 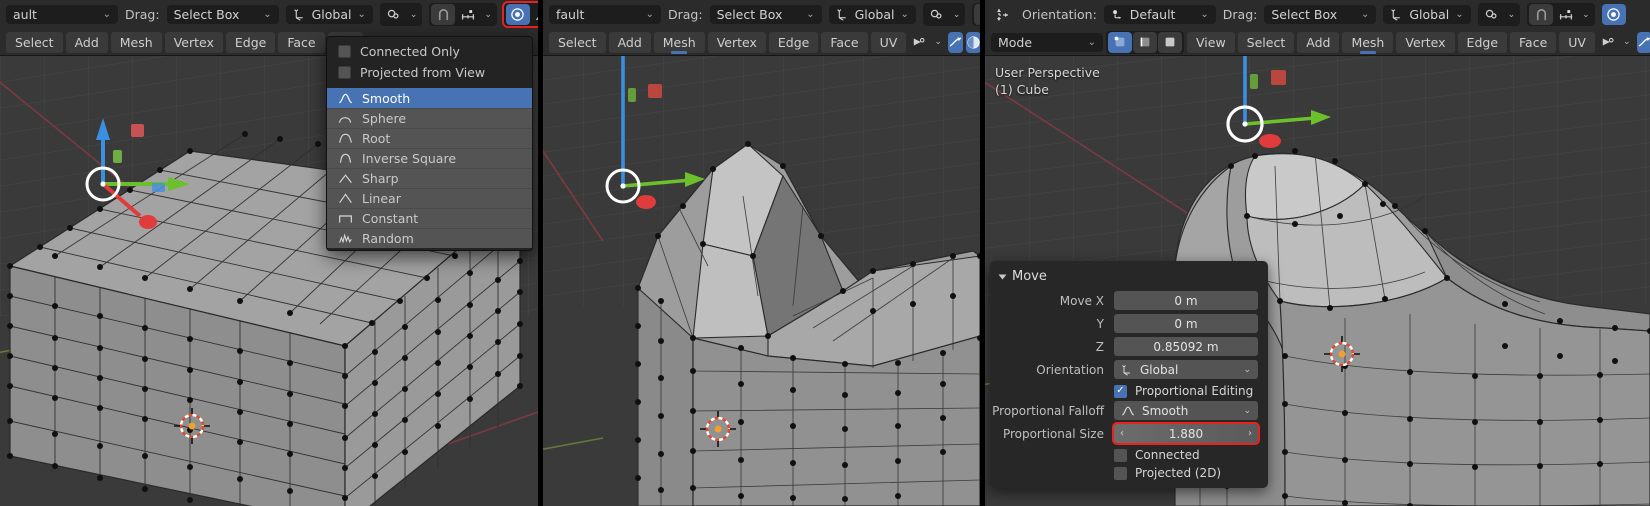 I want to click on right-snap-group: ⌄, so click(x=1561, y=14).